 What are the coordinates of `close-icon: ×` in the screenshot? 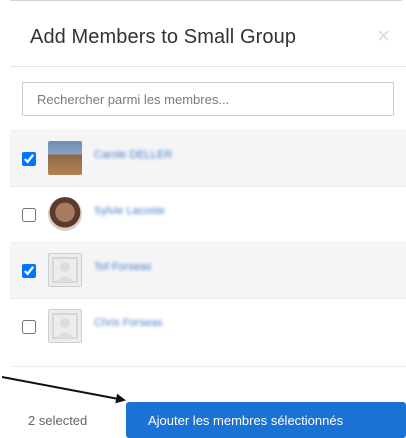 It's located at (383, 36).